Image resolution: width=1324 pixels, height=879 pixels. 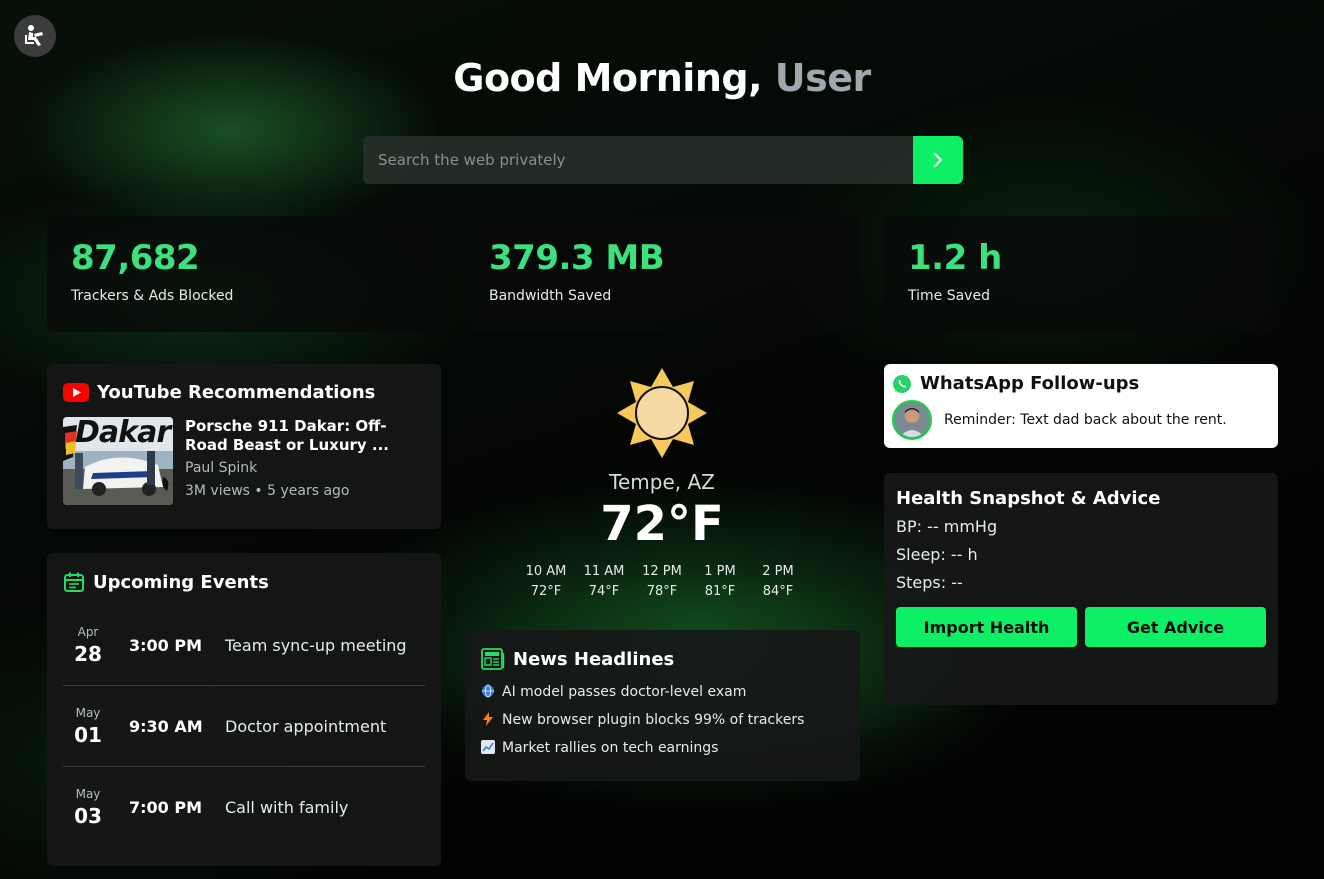 What do you see at coordinates (604, 582) in the screenshot?
I see `forecast-item: 11 AM 74°F` at bounding box center [604, 582].